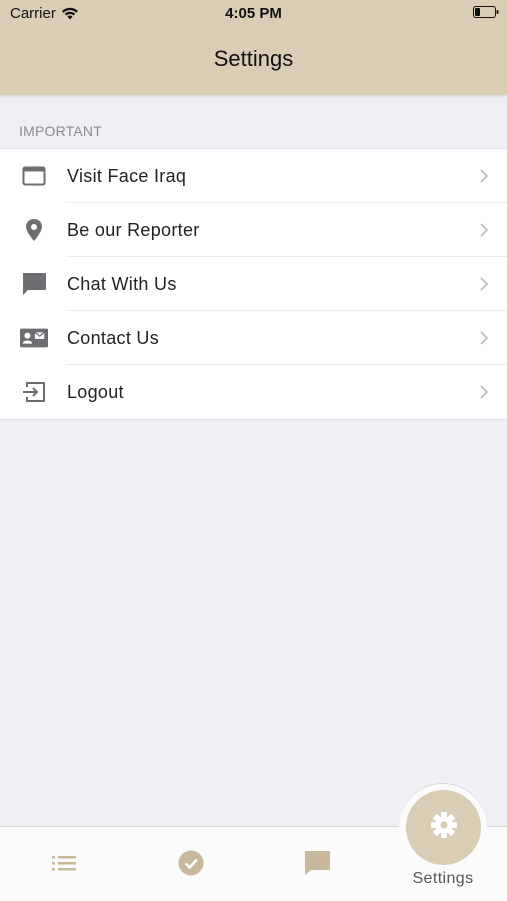 The width and height of the screenshot is (507, 901). I want to click on list-icon, so click(64, 863).